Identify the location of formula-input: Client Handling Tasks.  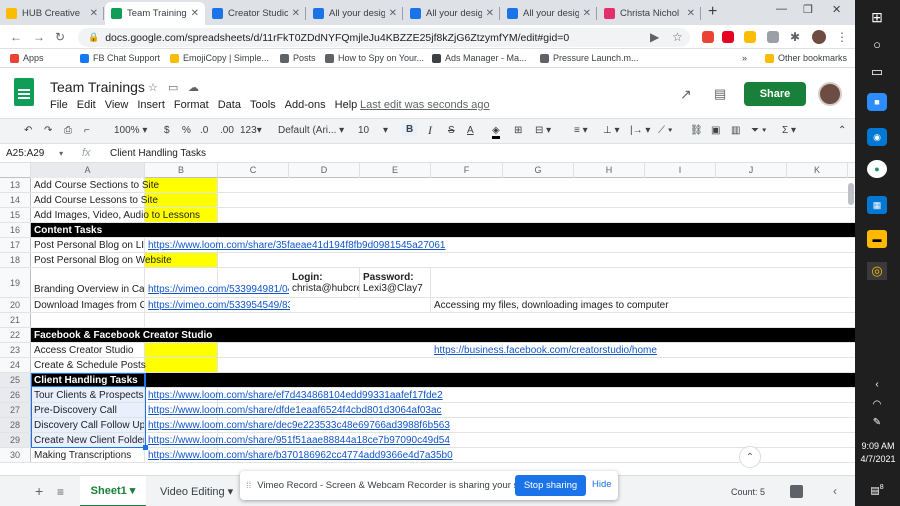
(158, 153).